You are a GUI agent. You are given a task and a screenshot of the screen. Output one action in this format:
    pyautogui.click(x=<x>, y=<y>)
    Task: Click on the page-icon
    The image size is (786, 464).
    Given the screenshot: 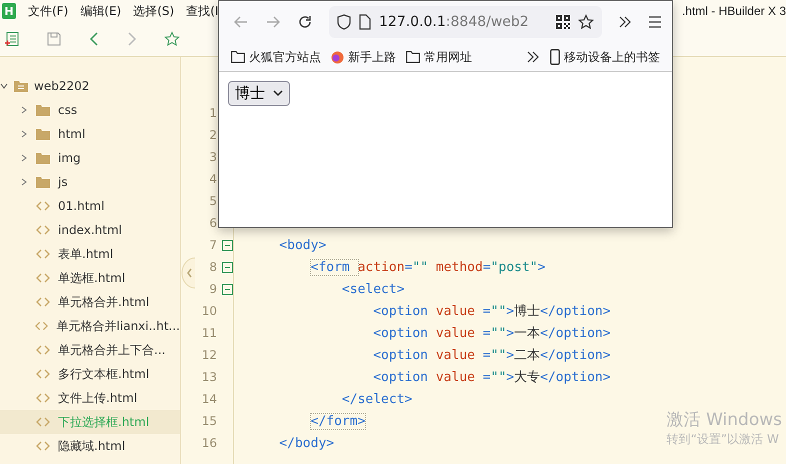 What is the action you would take?
    pyautogui.click(x=365, y=22)
    